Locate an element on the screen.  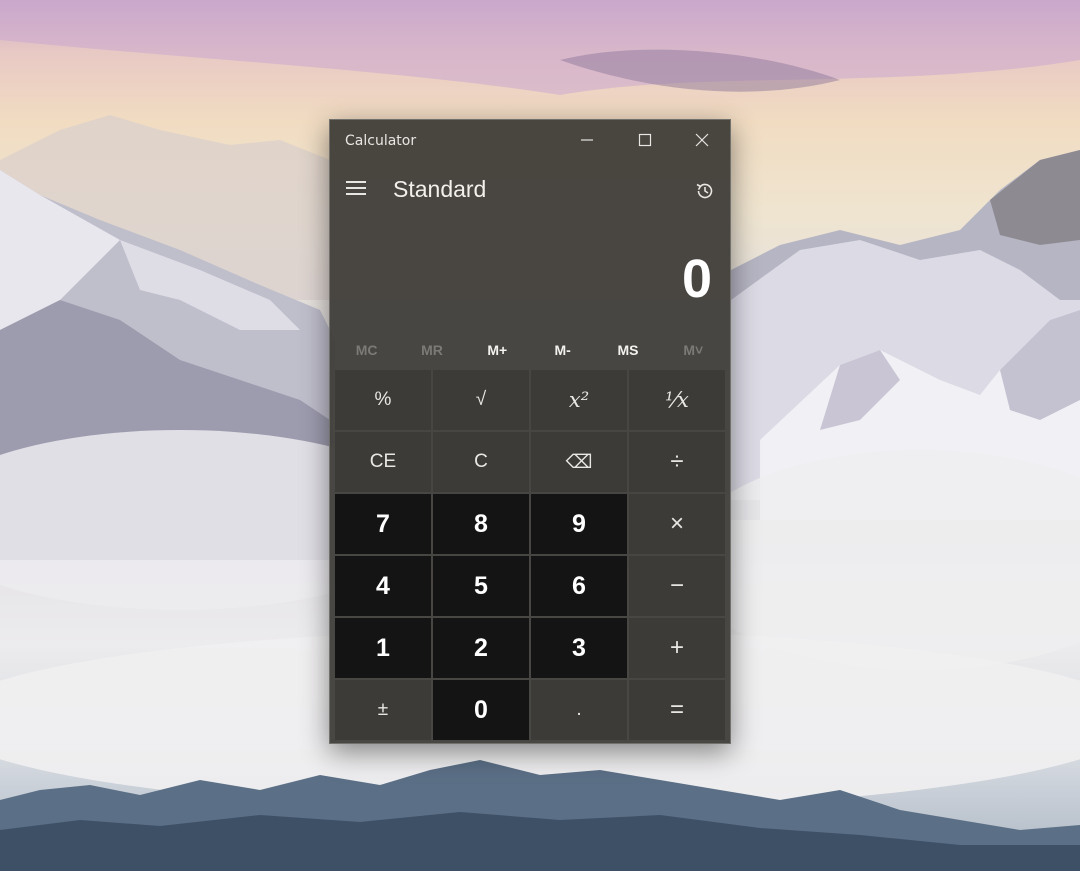
memory-list-button: M˅ is located at coordinates (693, 350).